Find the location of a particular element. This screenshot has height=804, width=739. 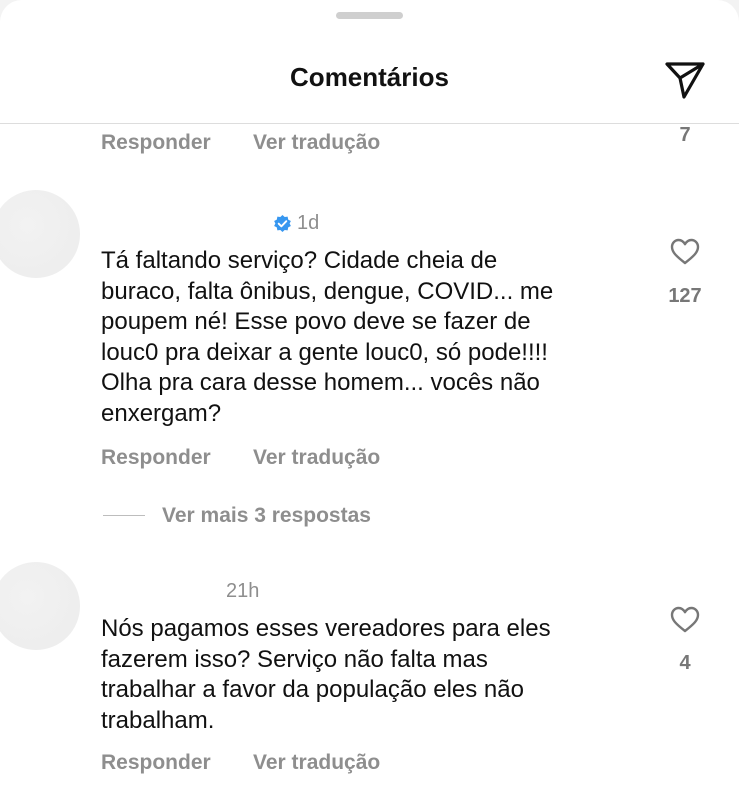

comment-time: 21h is located at coordinates (243, 591).